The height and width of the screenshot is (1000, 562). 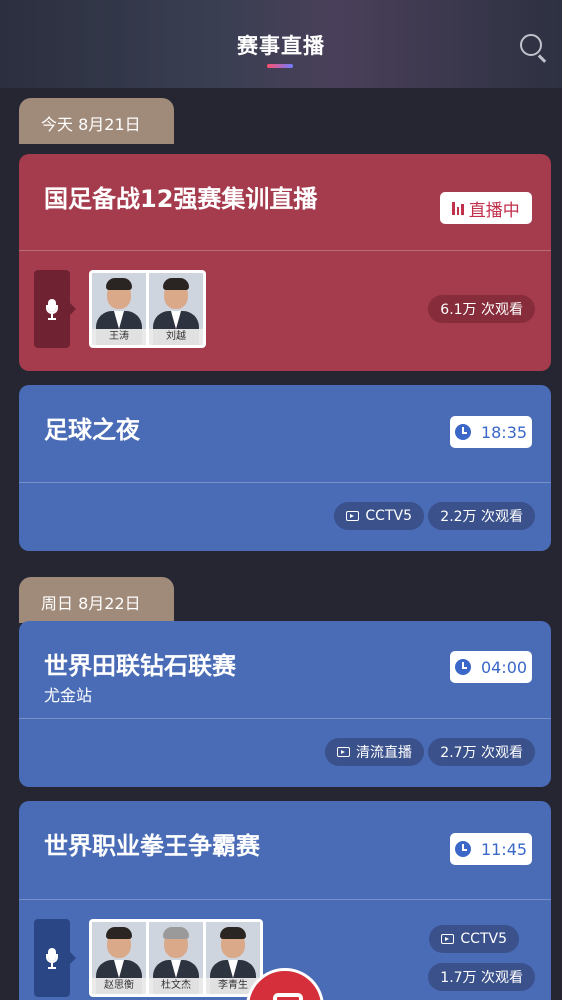 What do you see at coordinates (280, 66) in the screenshot?
I see `title-underline` at bounding box center [280, 66].